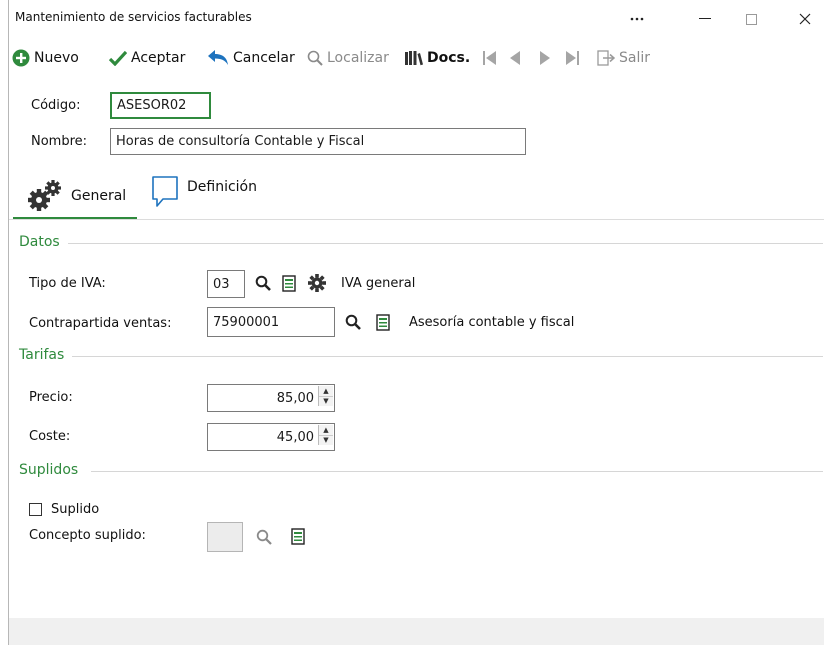  Describe the element at coordinates (263, 283) in the screenshot. I see `tipo-iva-search-icon` at that location.